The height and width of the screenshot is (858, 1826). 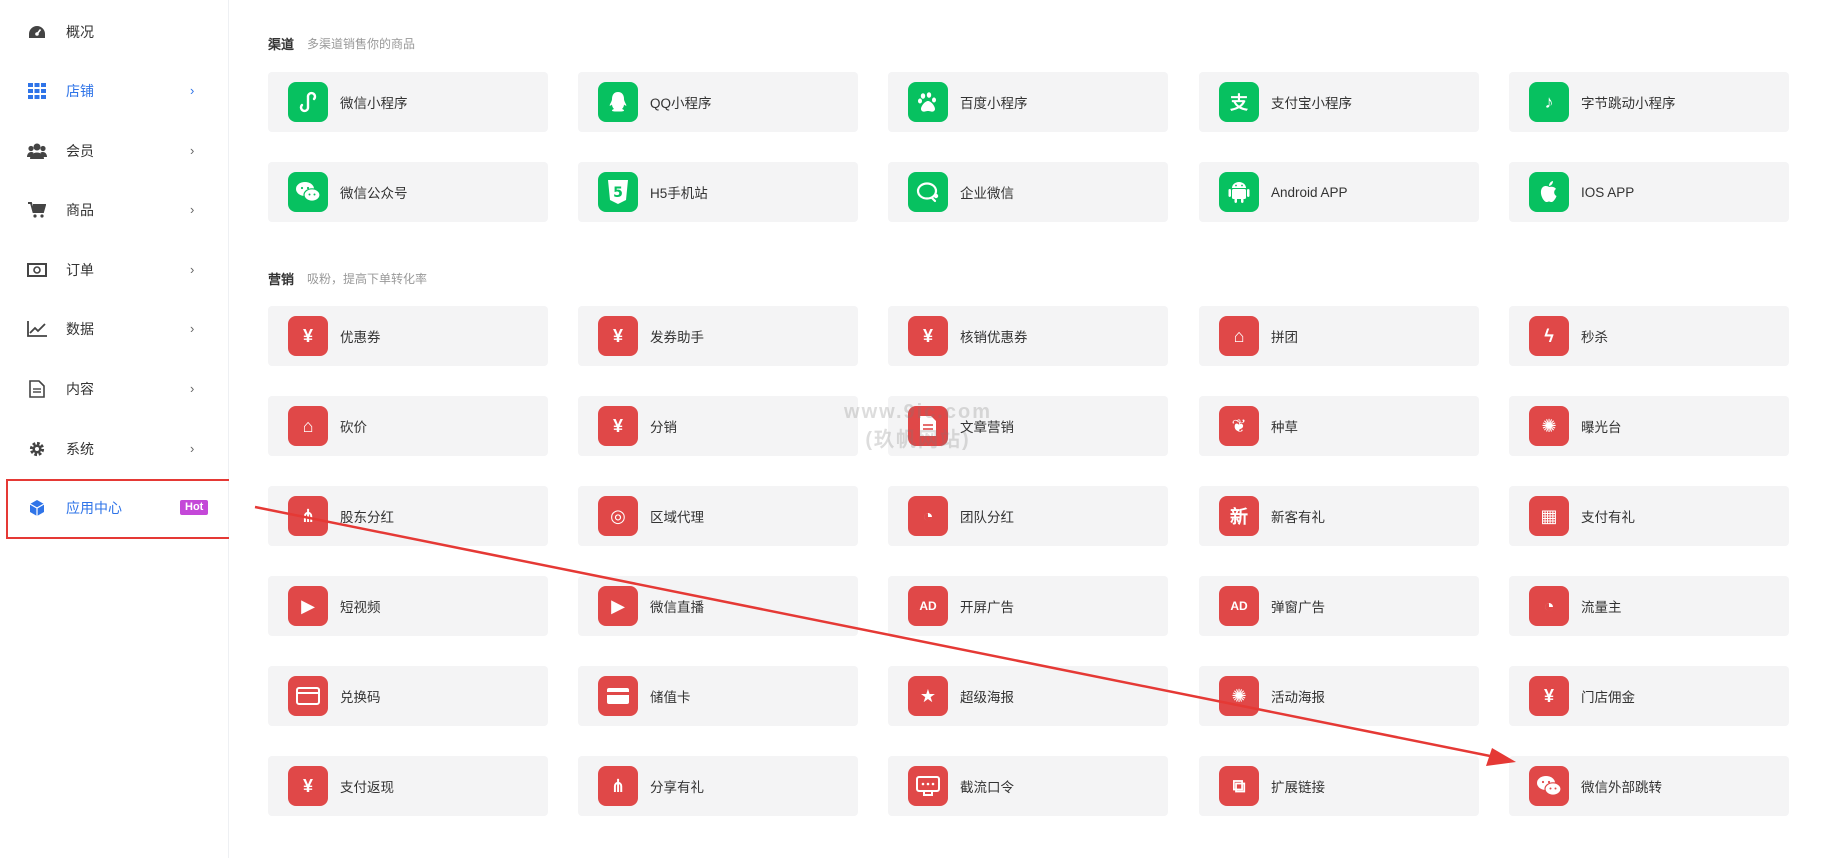 I want to click on app-card-extended-link: ⧉ 扩展链接, so click(x=1339, y=786).